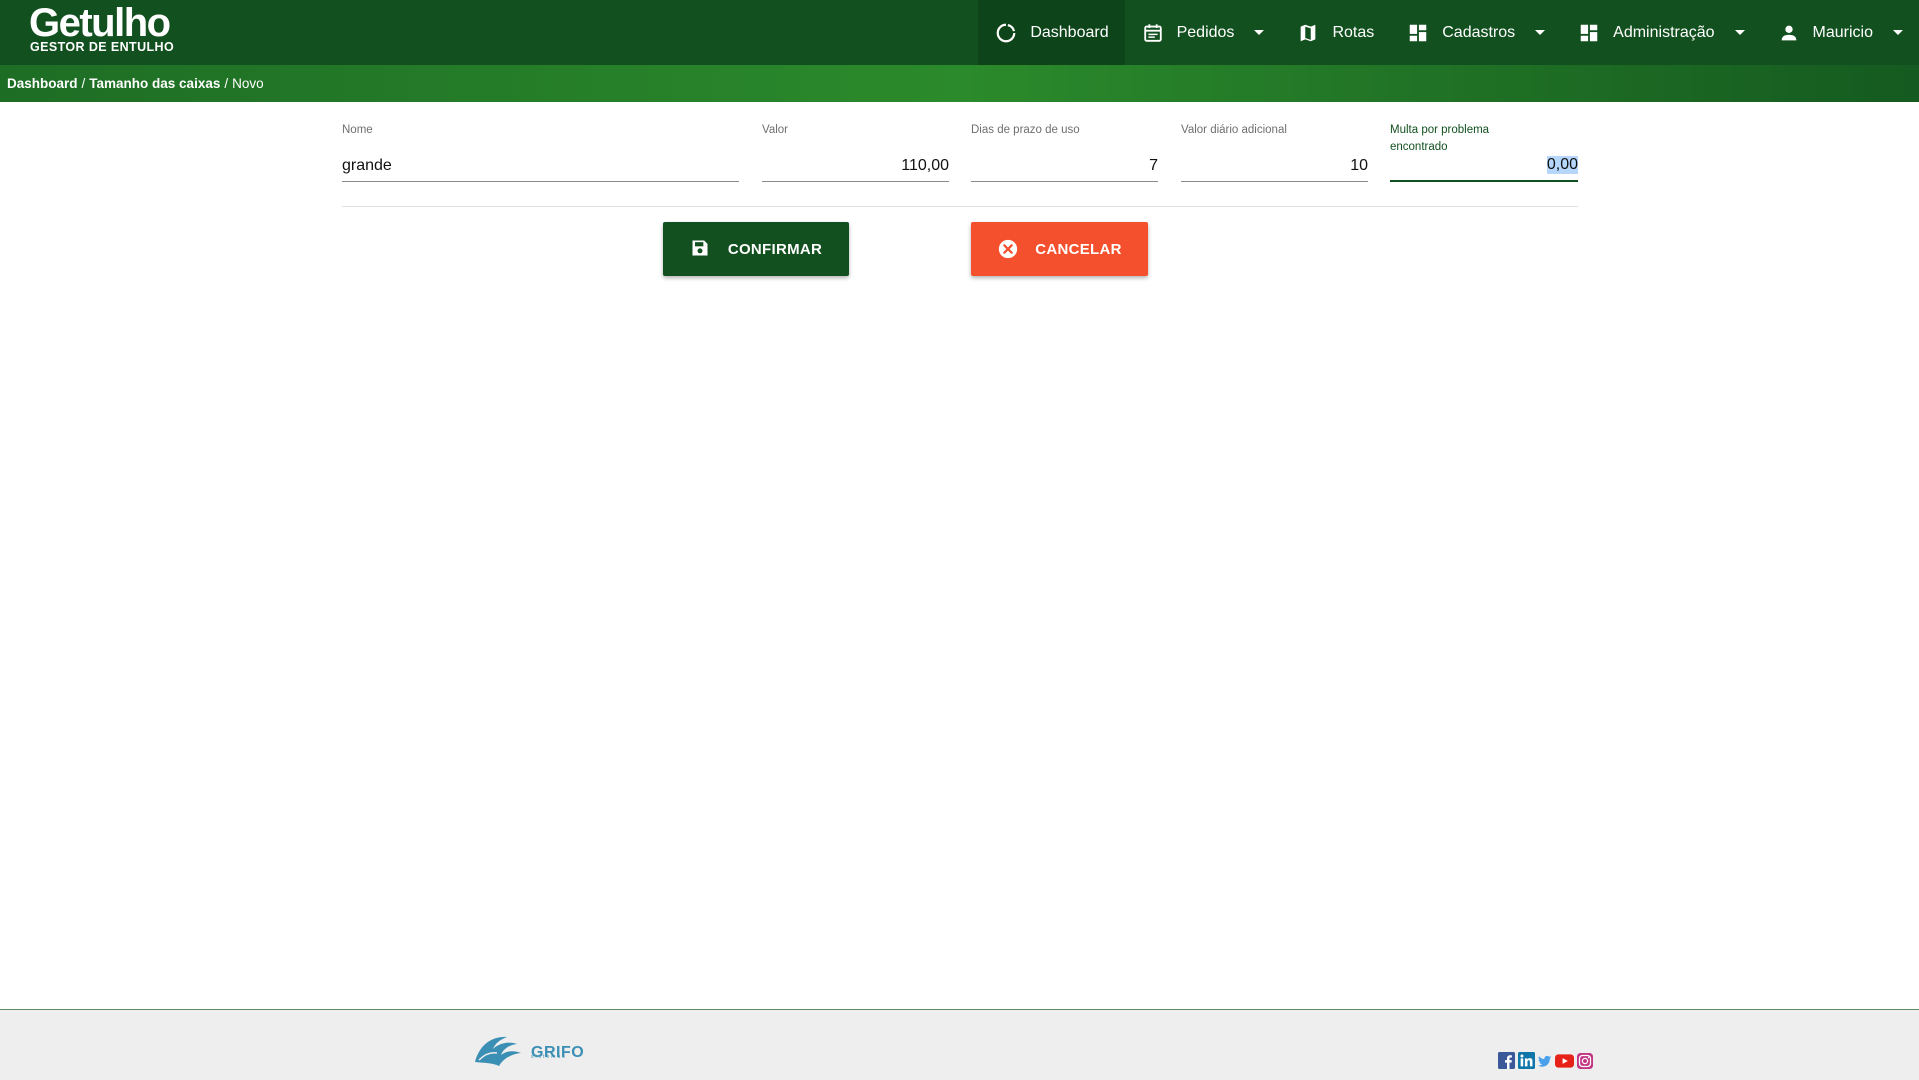 The image size is (1919, 1080). Describe the element at coordinates (1069, 32) in the screenshot. I see `nav-label-dashboard: Dashboard` at that location.